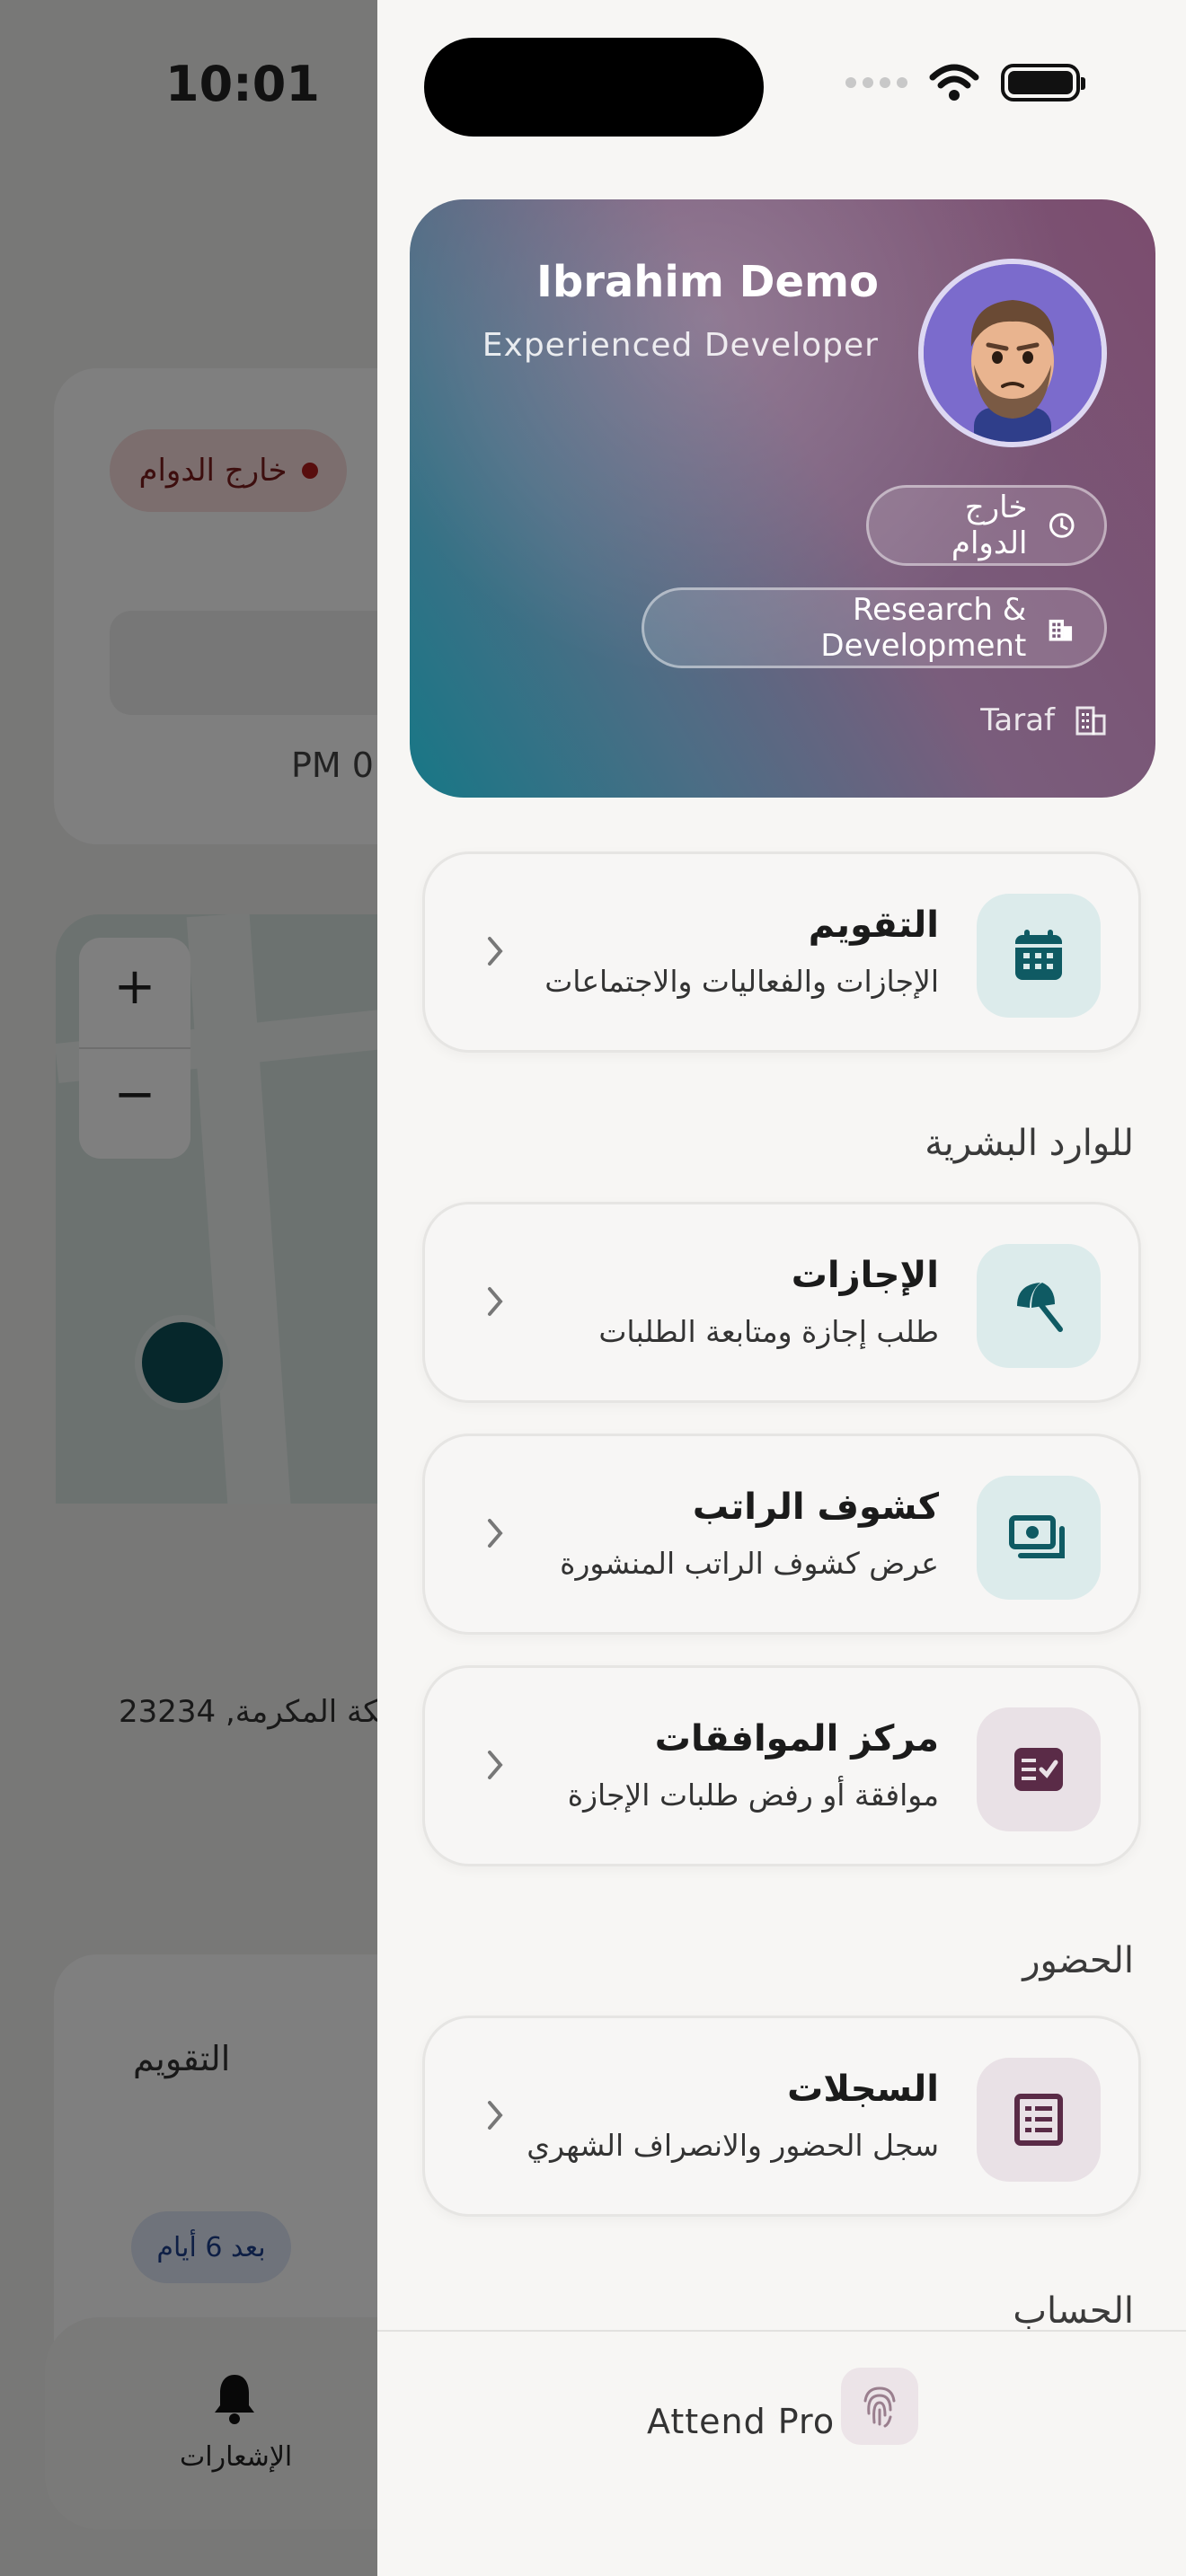  What do you see at coordinates (594, 87) in the screenshot?
I see `dynamic-island` at bounding box center [594, 87].